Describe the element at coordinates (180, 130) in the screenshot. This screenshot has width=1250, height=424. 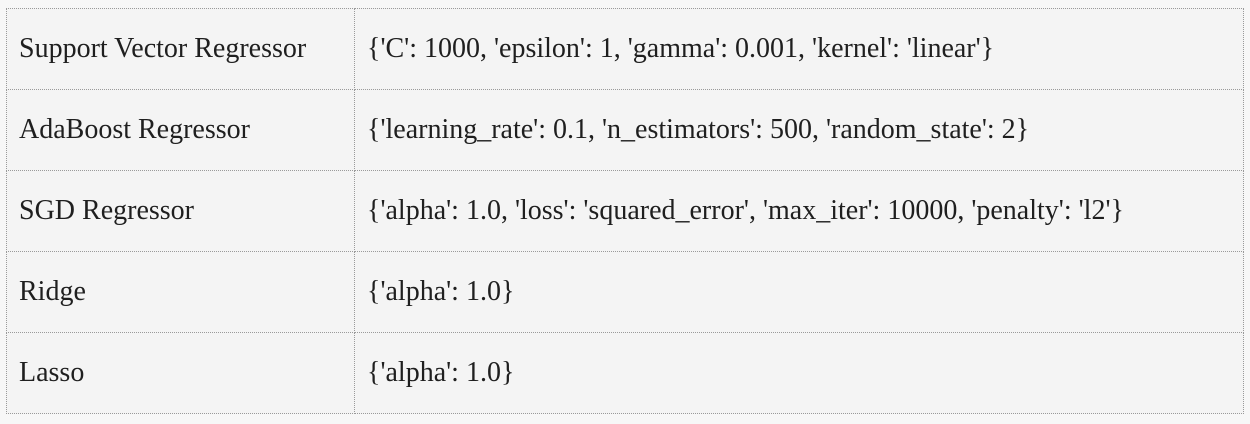
I see `model-name-cell: AdaBoost Regressor` at that location.